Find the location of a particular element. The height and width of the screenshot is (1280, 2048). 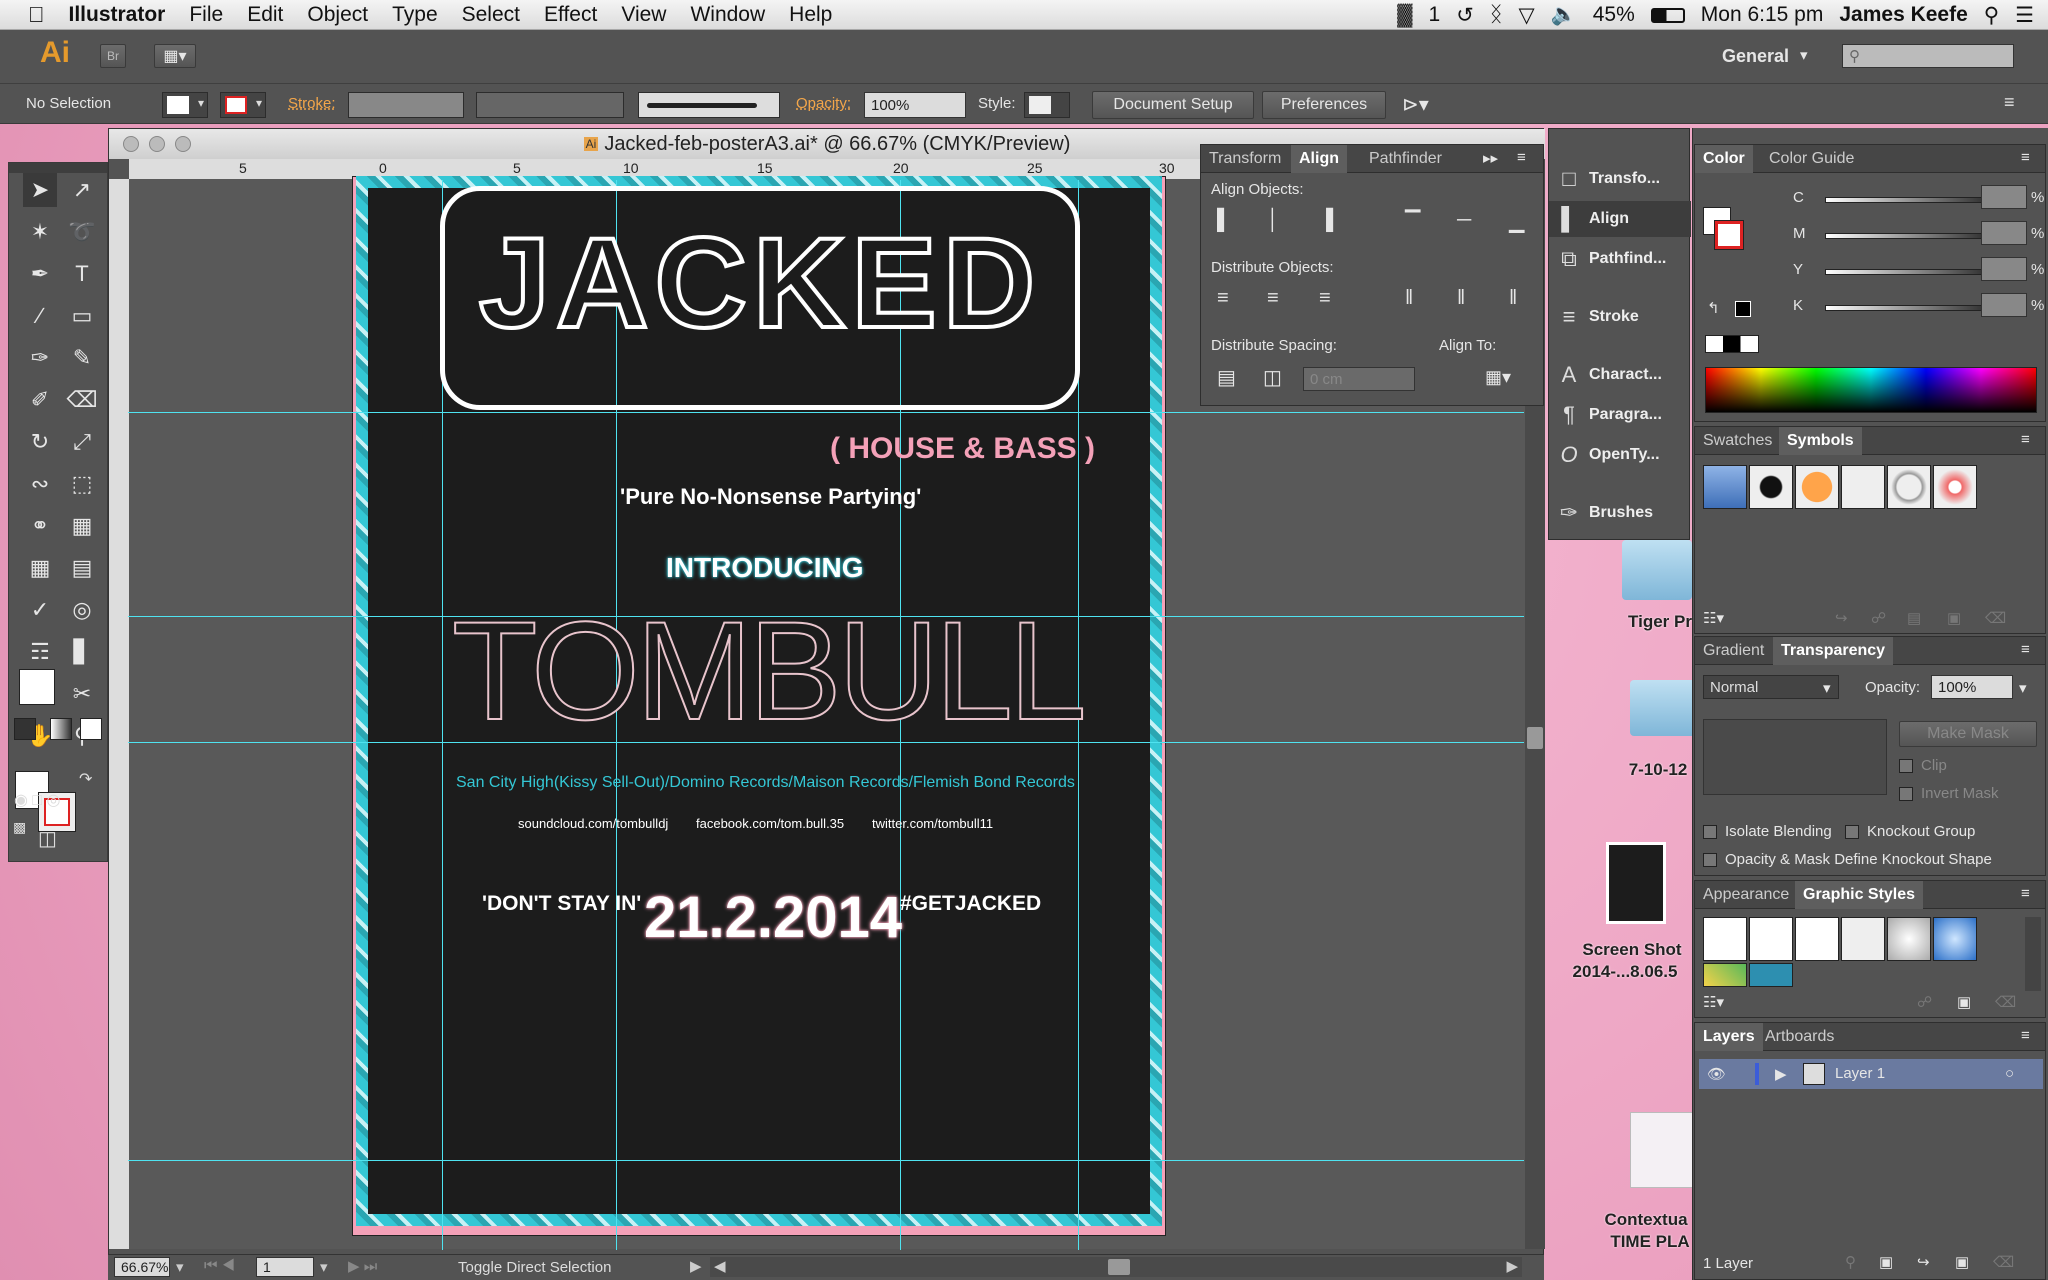

mesh-tool-icon: ▦ is located at coordinates (40, 568).